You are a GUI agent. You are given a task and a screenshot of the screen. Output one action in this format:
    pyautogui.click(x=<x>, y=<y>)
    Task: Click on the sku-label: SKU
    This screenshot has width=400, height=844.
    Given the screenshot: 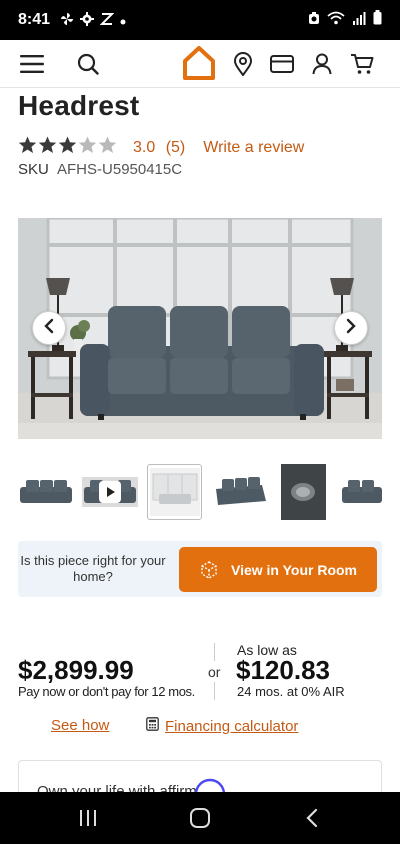 What is the action you would take?
    pyautogui.click(x=33, y=169)
    